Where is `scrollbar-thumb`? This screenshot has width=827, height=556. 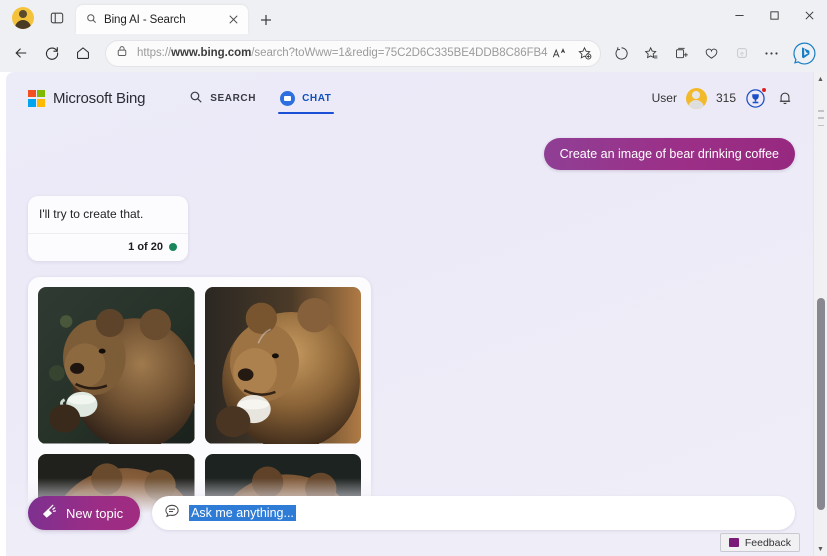
scrollbar-thumb is located at coordinates (821, 404).